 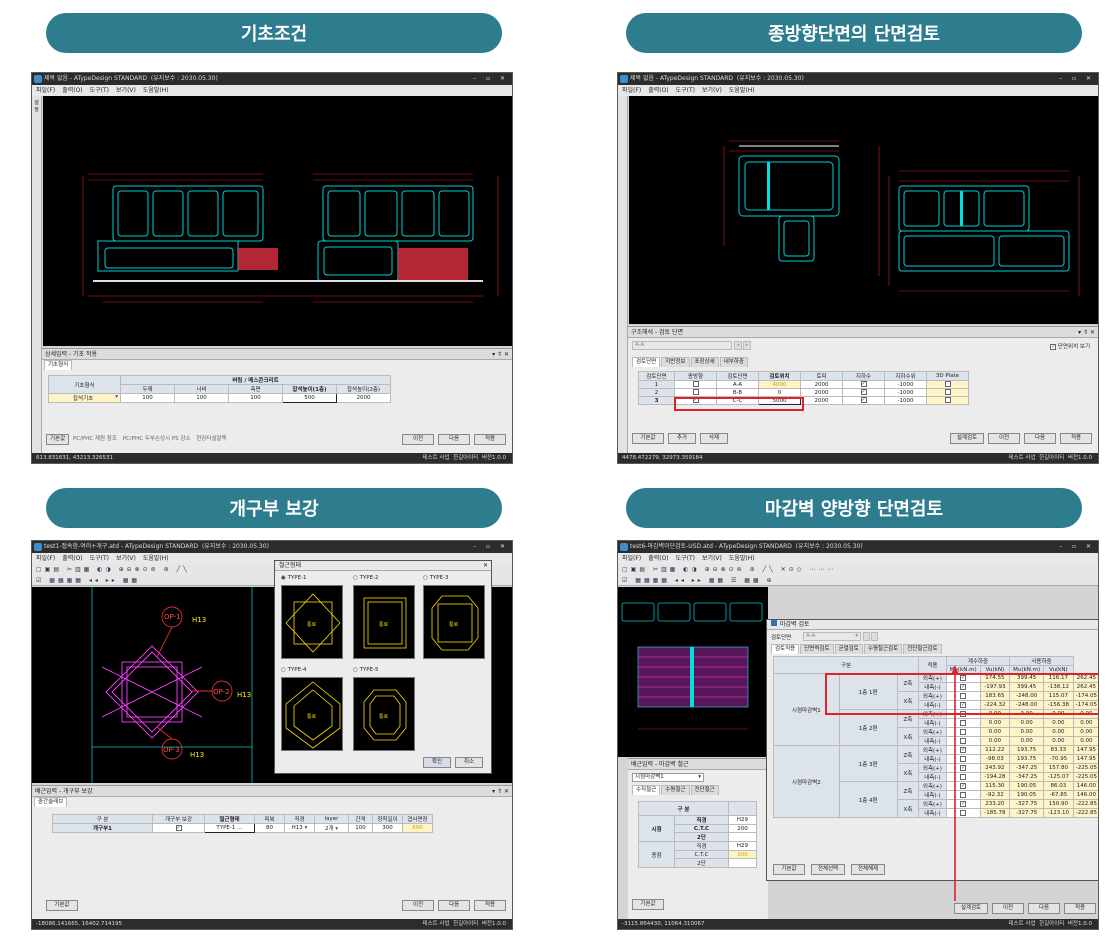 What do you see at coordinates (682, 345) in the screenshot?
I see `section-selector: A-A` at bounding box center [682, 345].